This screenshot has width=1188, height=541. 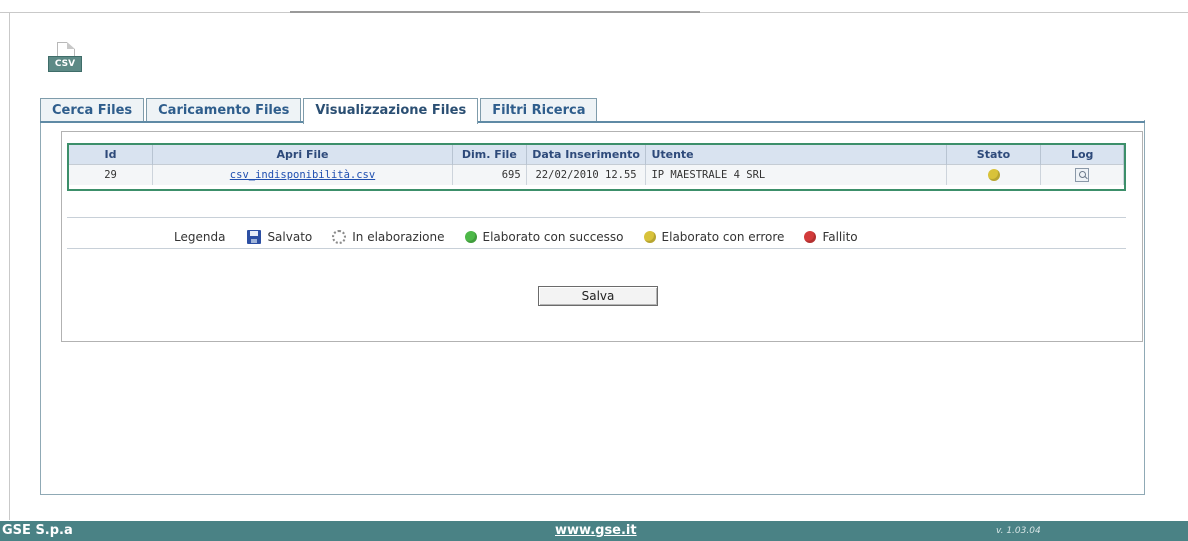 What do you see at coordinates (489, 174) in the screenshot?
I see `cell-size: 695` at bounding box center [489, 174].